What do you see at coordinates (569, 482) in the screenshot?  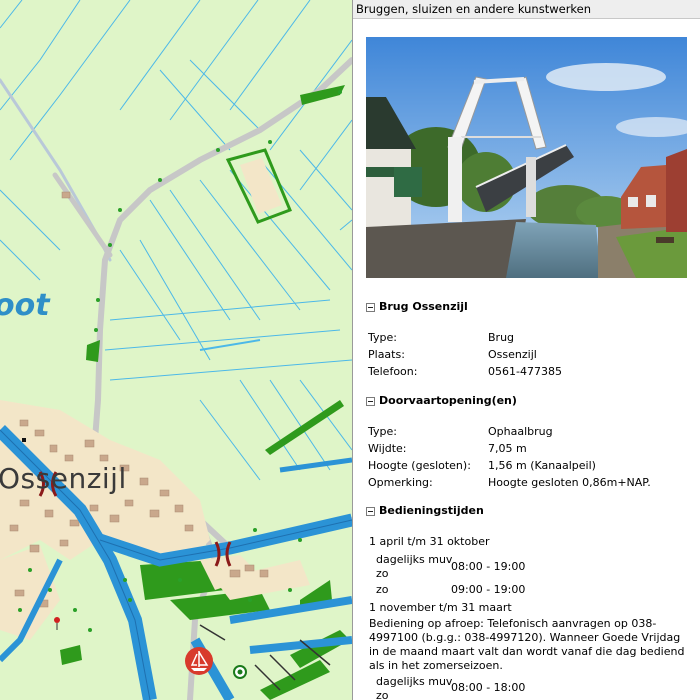 I see `detail-value: Hoogte gesloten 0,86m+NAP.` at bounding box center [569, 482].